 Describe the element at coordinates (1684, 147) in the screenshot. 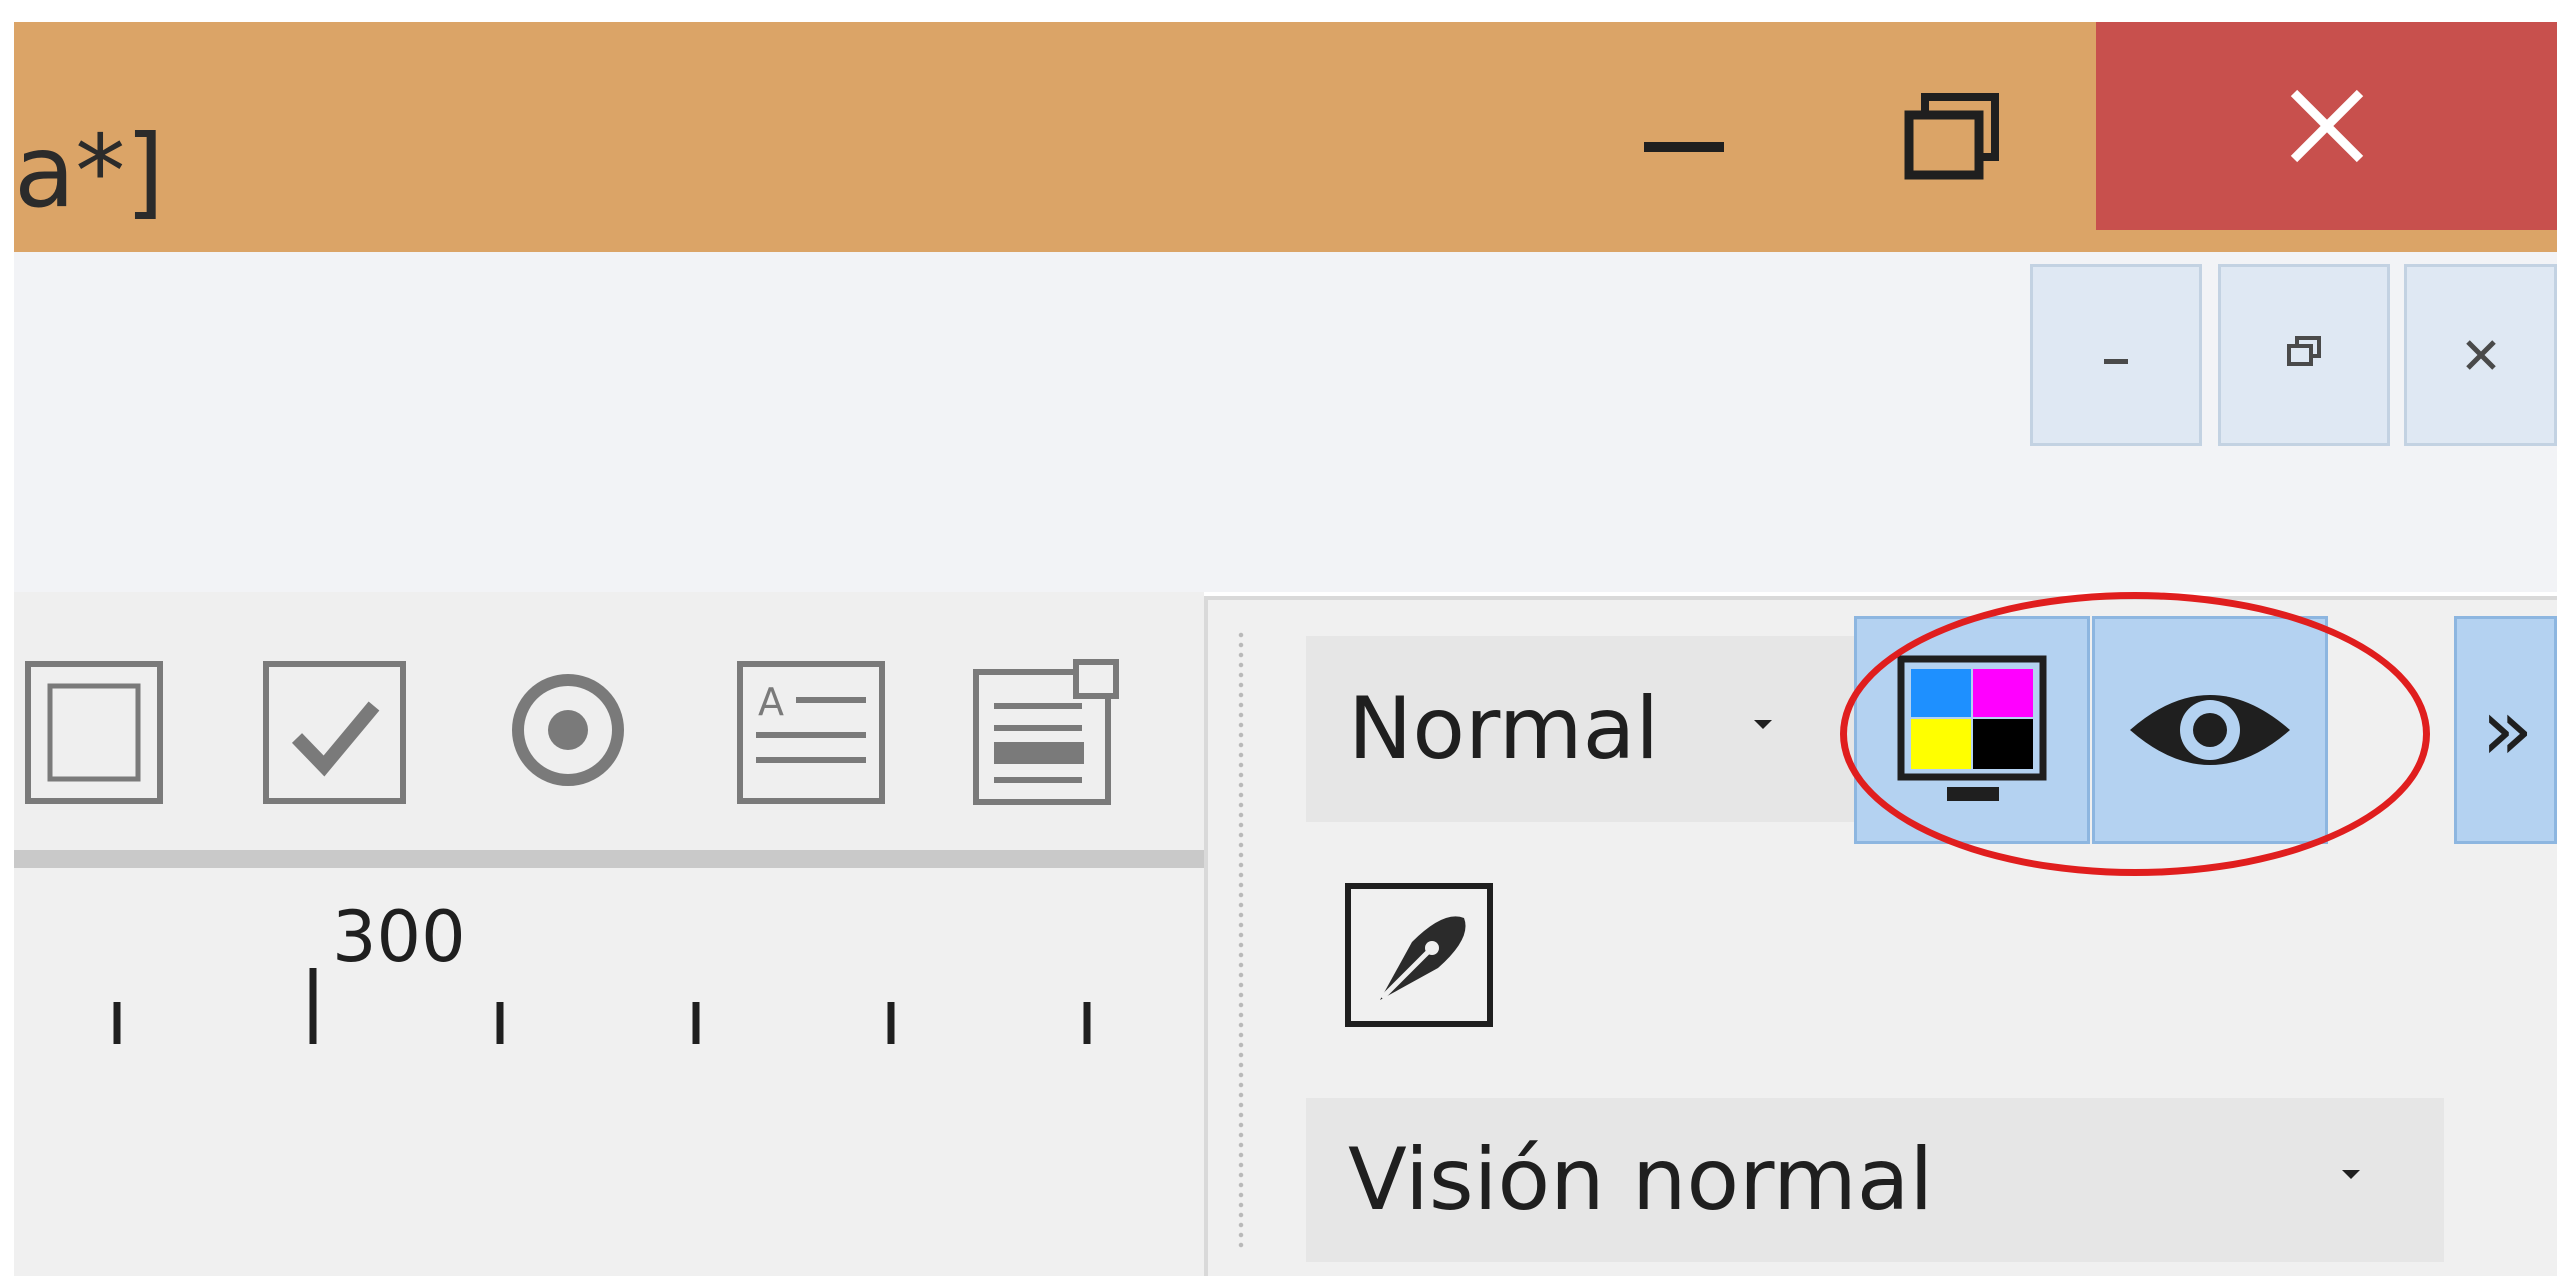

I see `minimize-icon` at that location.